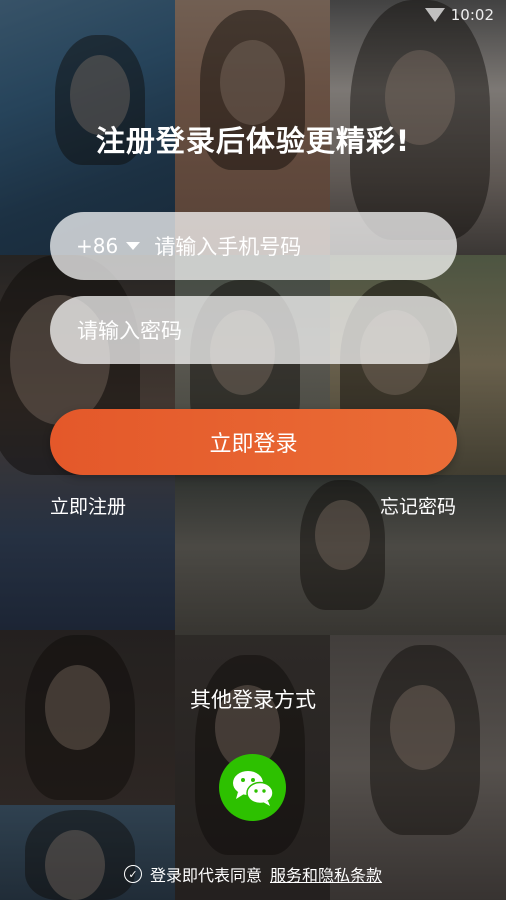  I want to click on phone-field: +86 请输入手机号码, so click(253, 246).